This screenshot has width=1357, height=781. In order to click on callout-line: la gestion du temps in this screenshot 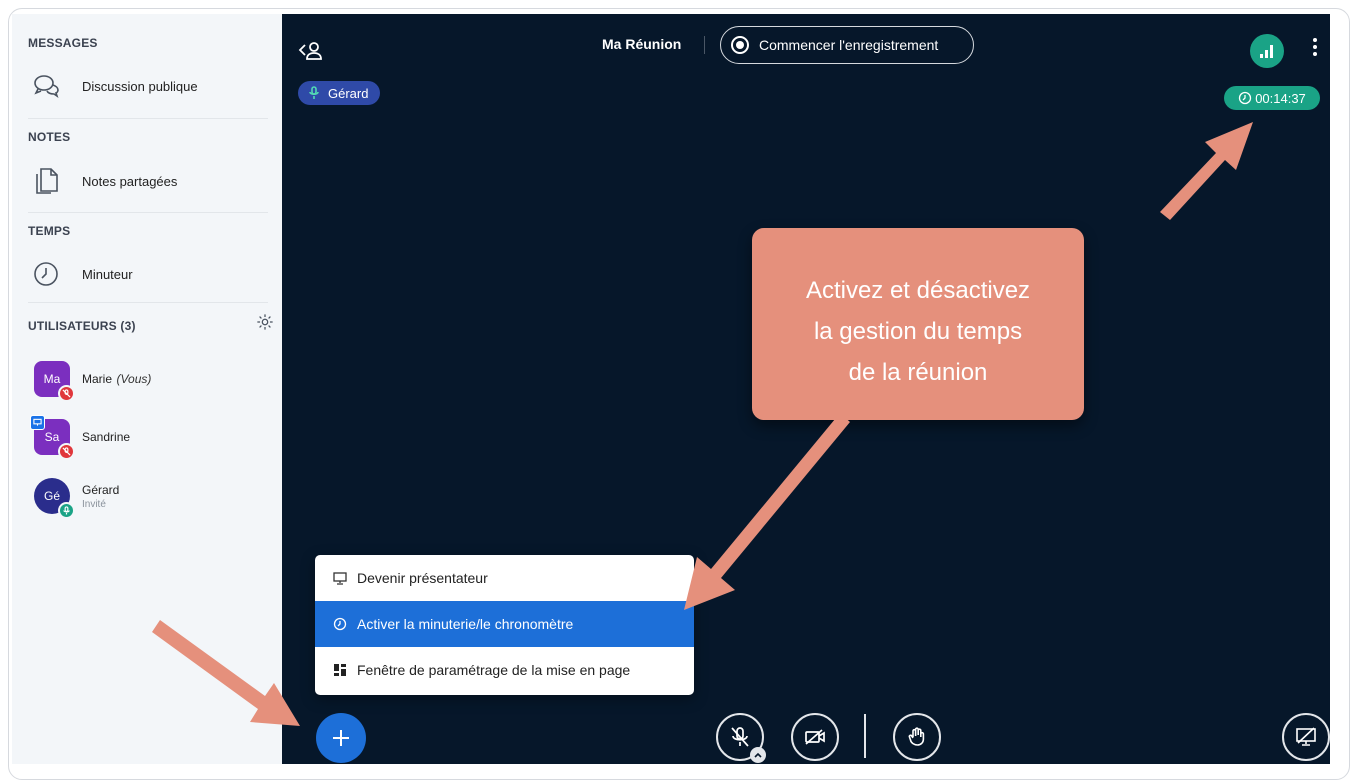, I will do `click(918, 331)`.